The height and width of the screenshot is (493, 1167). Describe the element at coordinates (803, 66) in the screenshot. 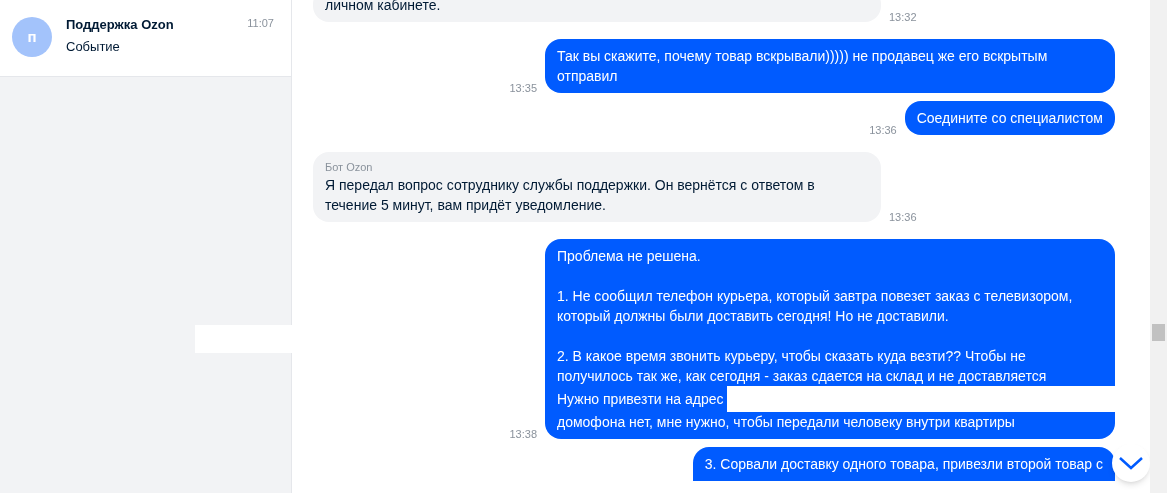

I see `message-text: Так вы скажите, почему товар вскрывали))))) не продавец же его вскрытым отправил` at that location.